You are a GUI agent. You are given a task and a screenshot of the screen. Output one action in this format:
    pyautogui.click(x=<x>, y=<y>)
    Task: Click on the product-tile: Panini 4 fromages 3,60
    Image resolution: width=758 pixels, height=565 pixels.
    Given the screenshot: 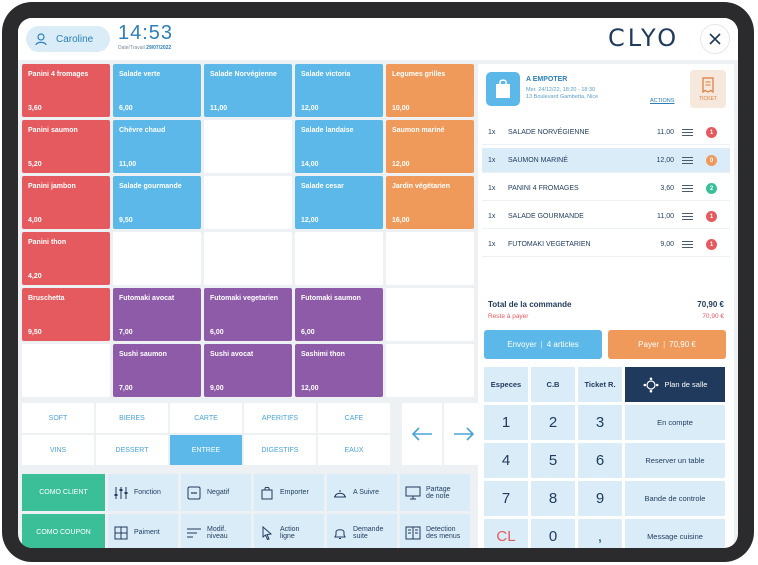 What is the action you would take?
    pyautogui.click(x=66, y=90)
    